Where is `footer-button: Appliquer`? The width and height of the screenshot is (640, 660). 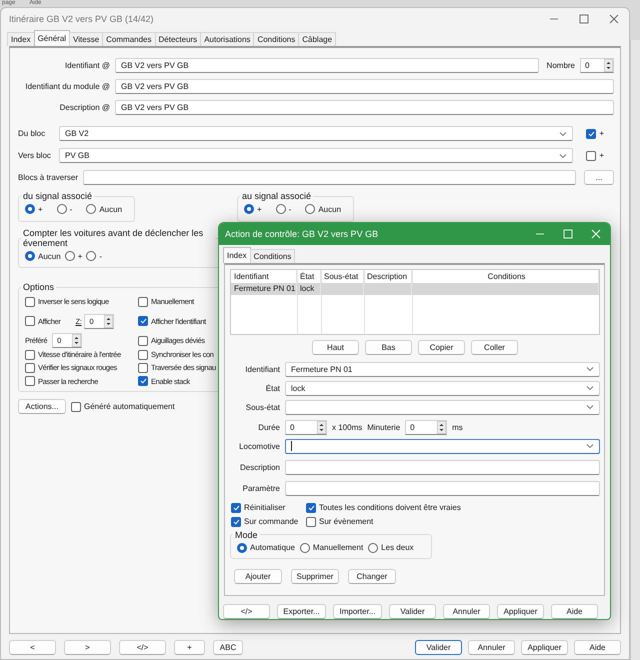
footer-button: Appliquer is located at coordinates (544, 647).